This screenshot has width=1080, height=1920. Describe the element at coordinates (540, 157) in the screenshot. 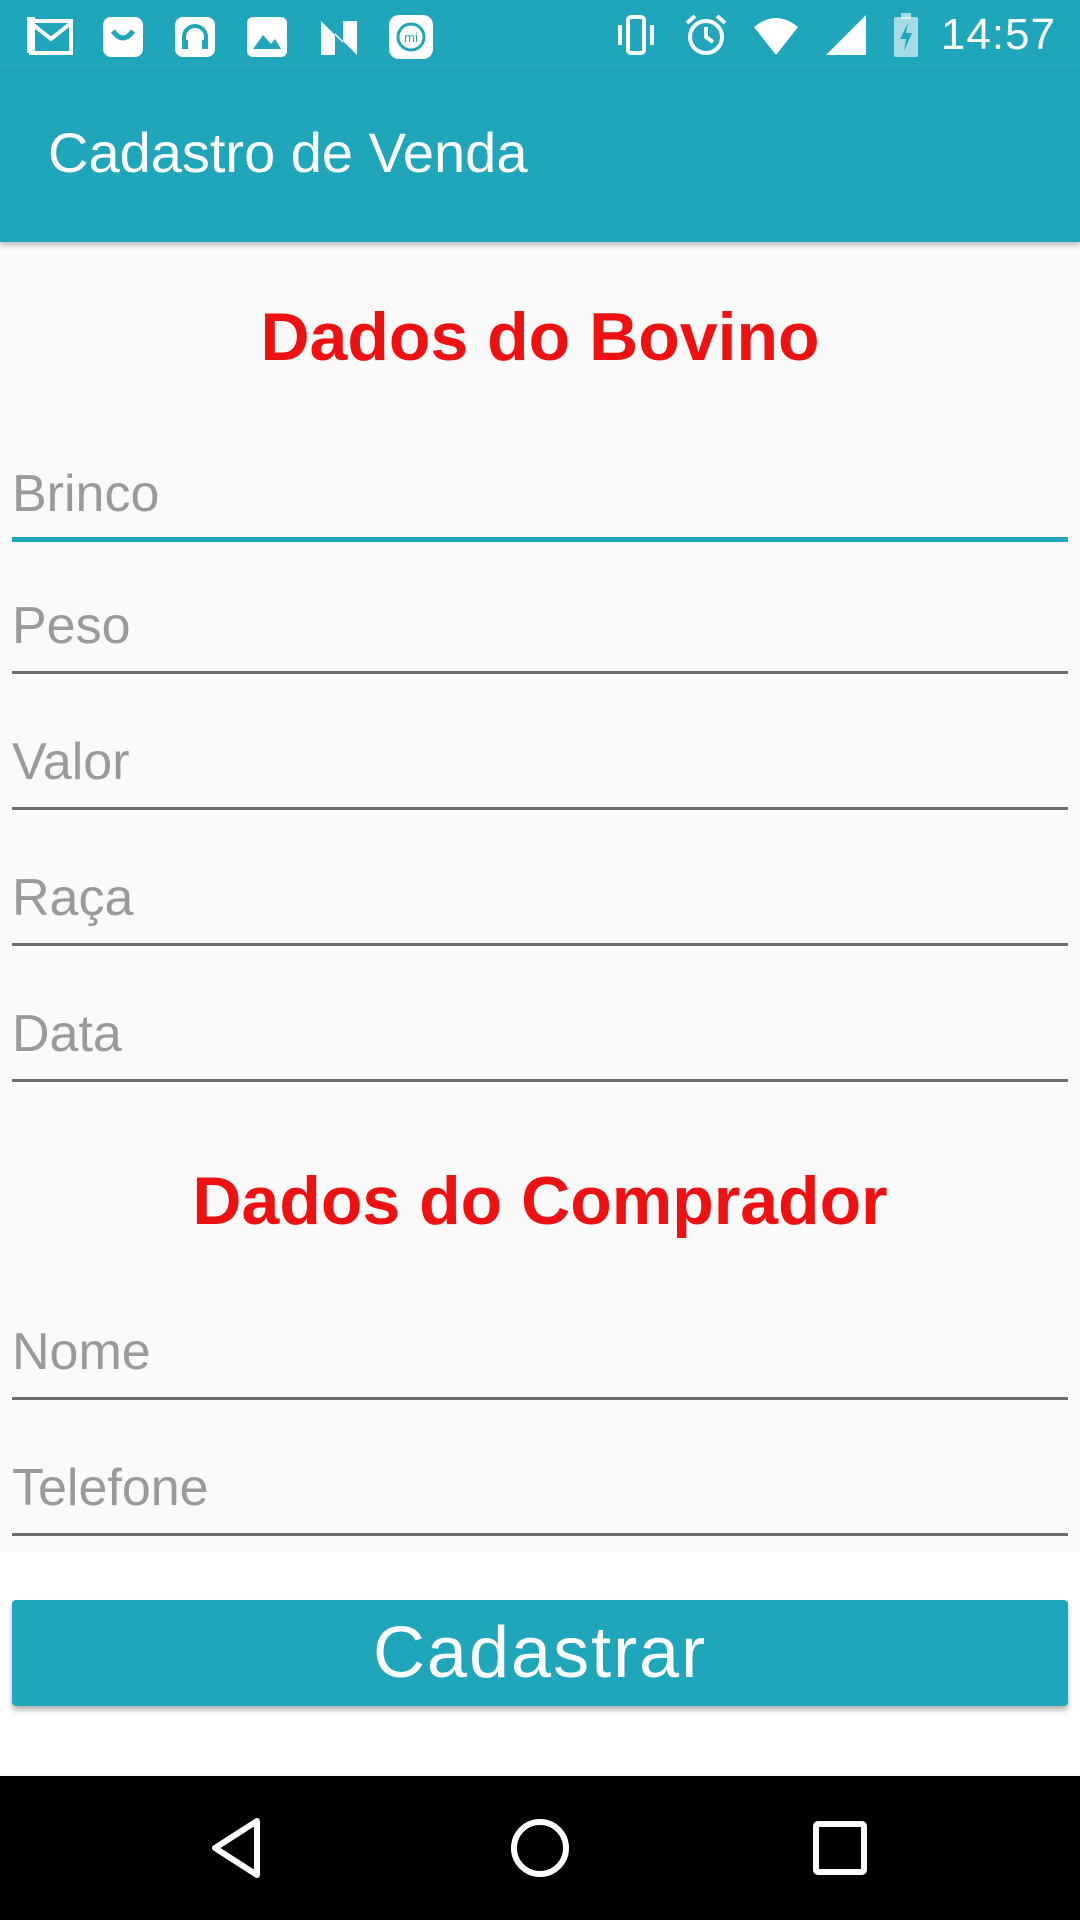

I see `app-bar: Cadastro de Venda` at that location.